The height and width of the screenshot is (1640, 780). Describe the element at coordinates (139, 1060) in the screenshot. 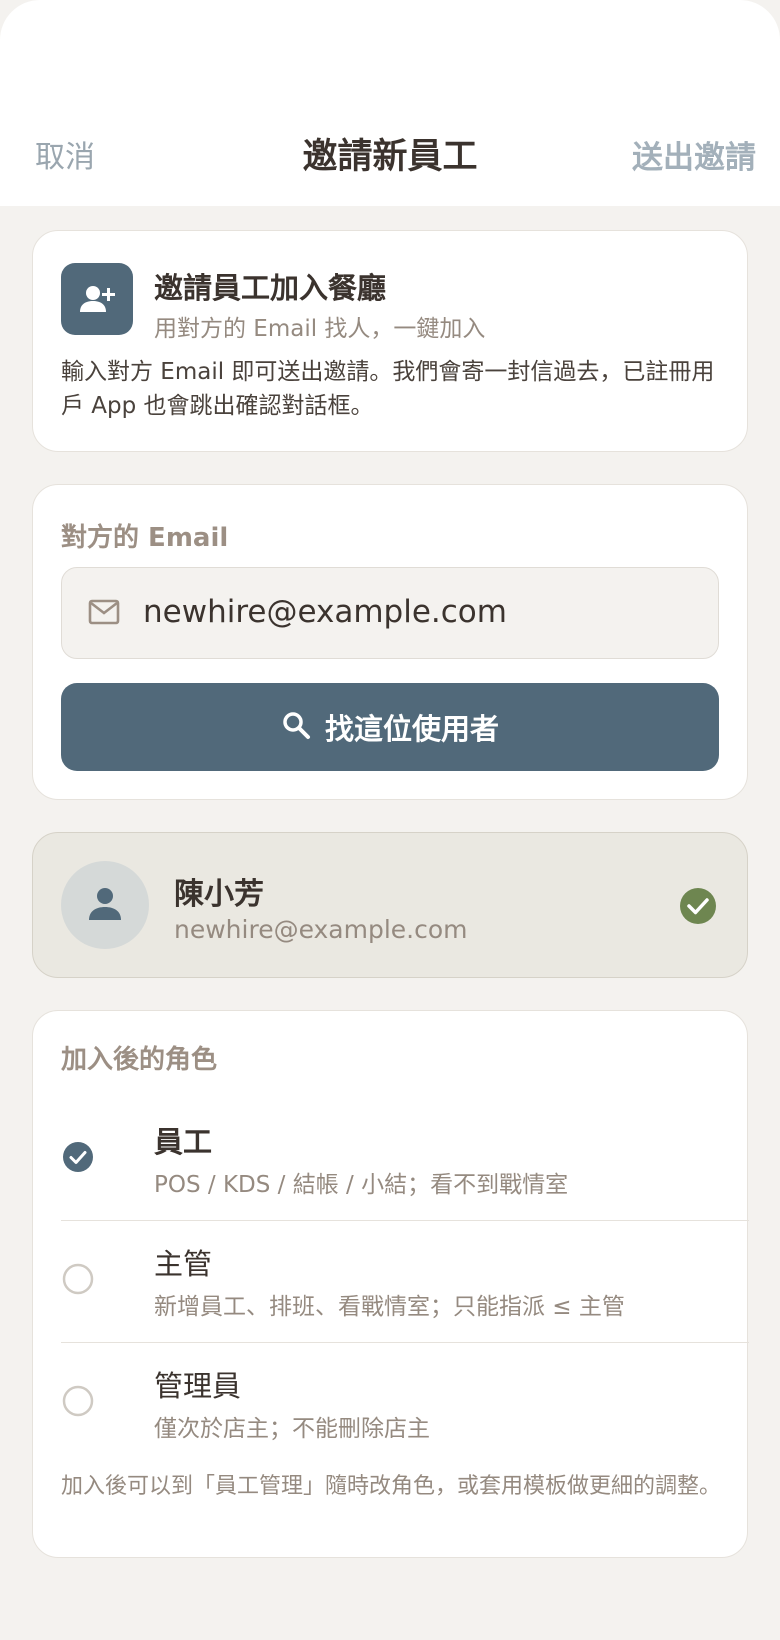

I see `role-section-label: 加入後的角色` at that location.